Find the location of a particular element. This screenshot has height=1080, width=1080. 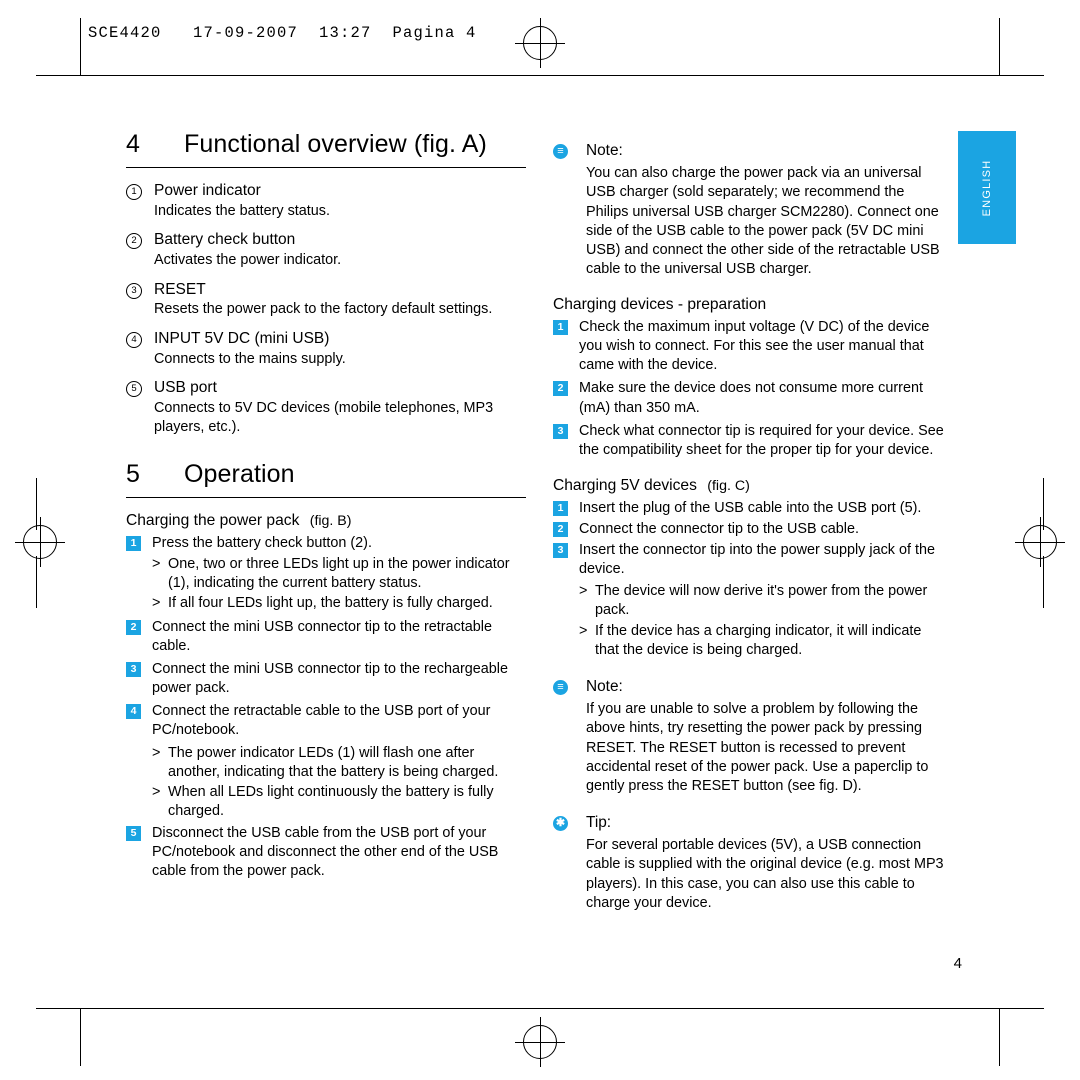

item-marker-2: 2 is located at coordinates (134, 241).